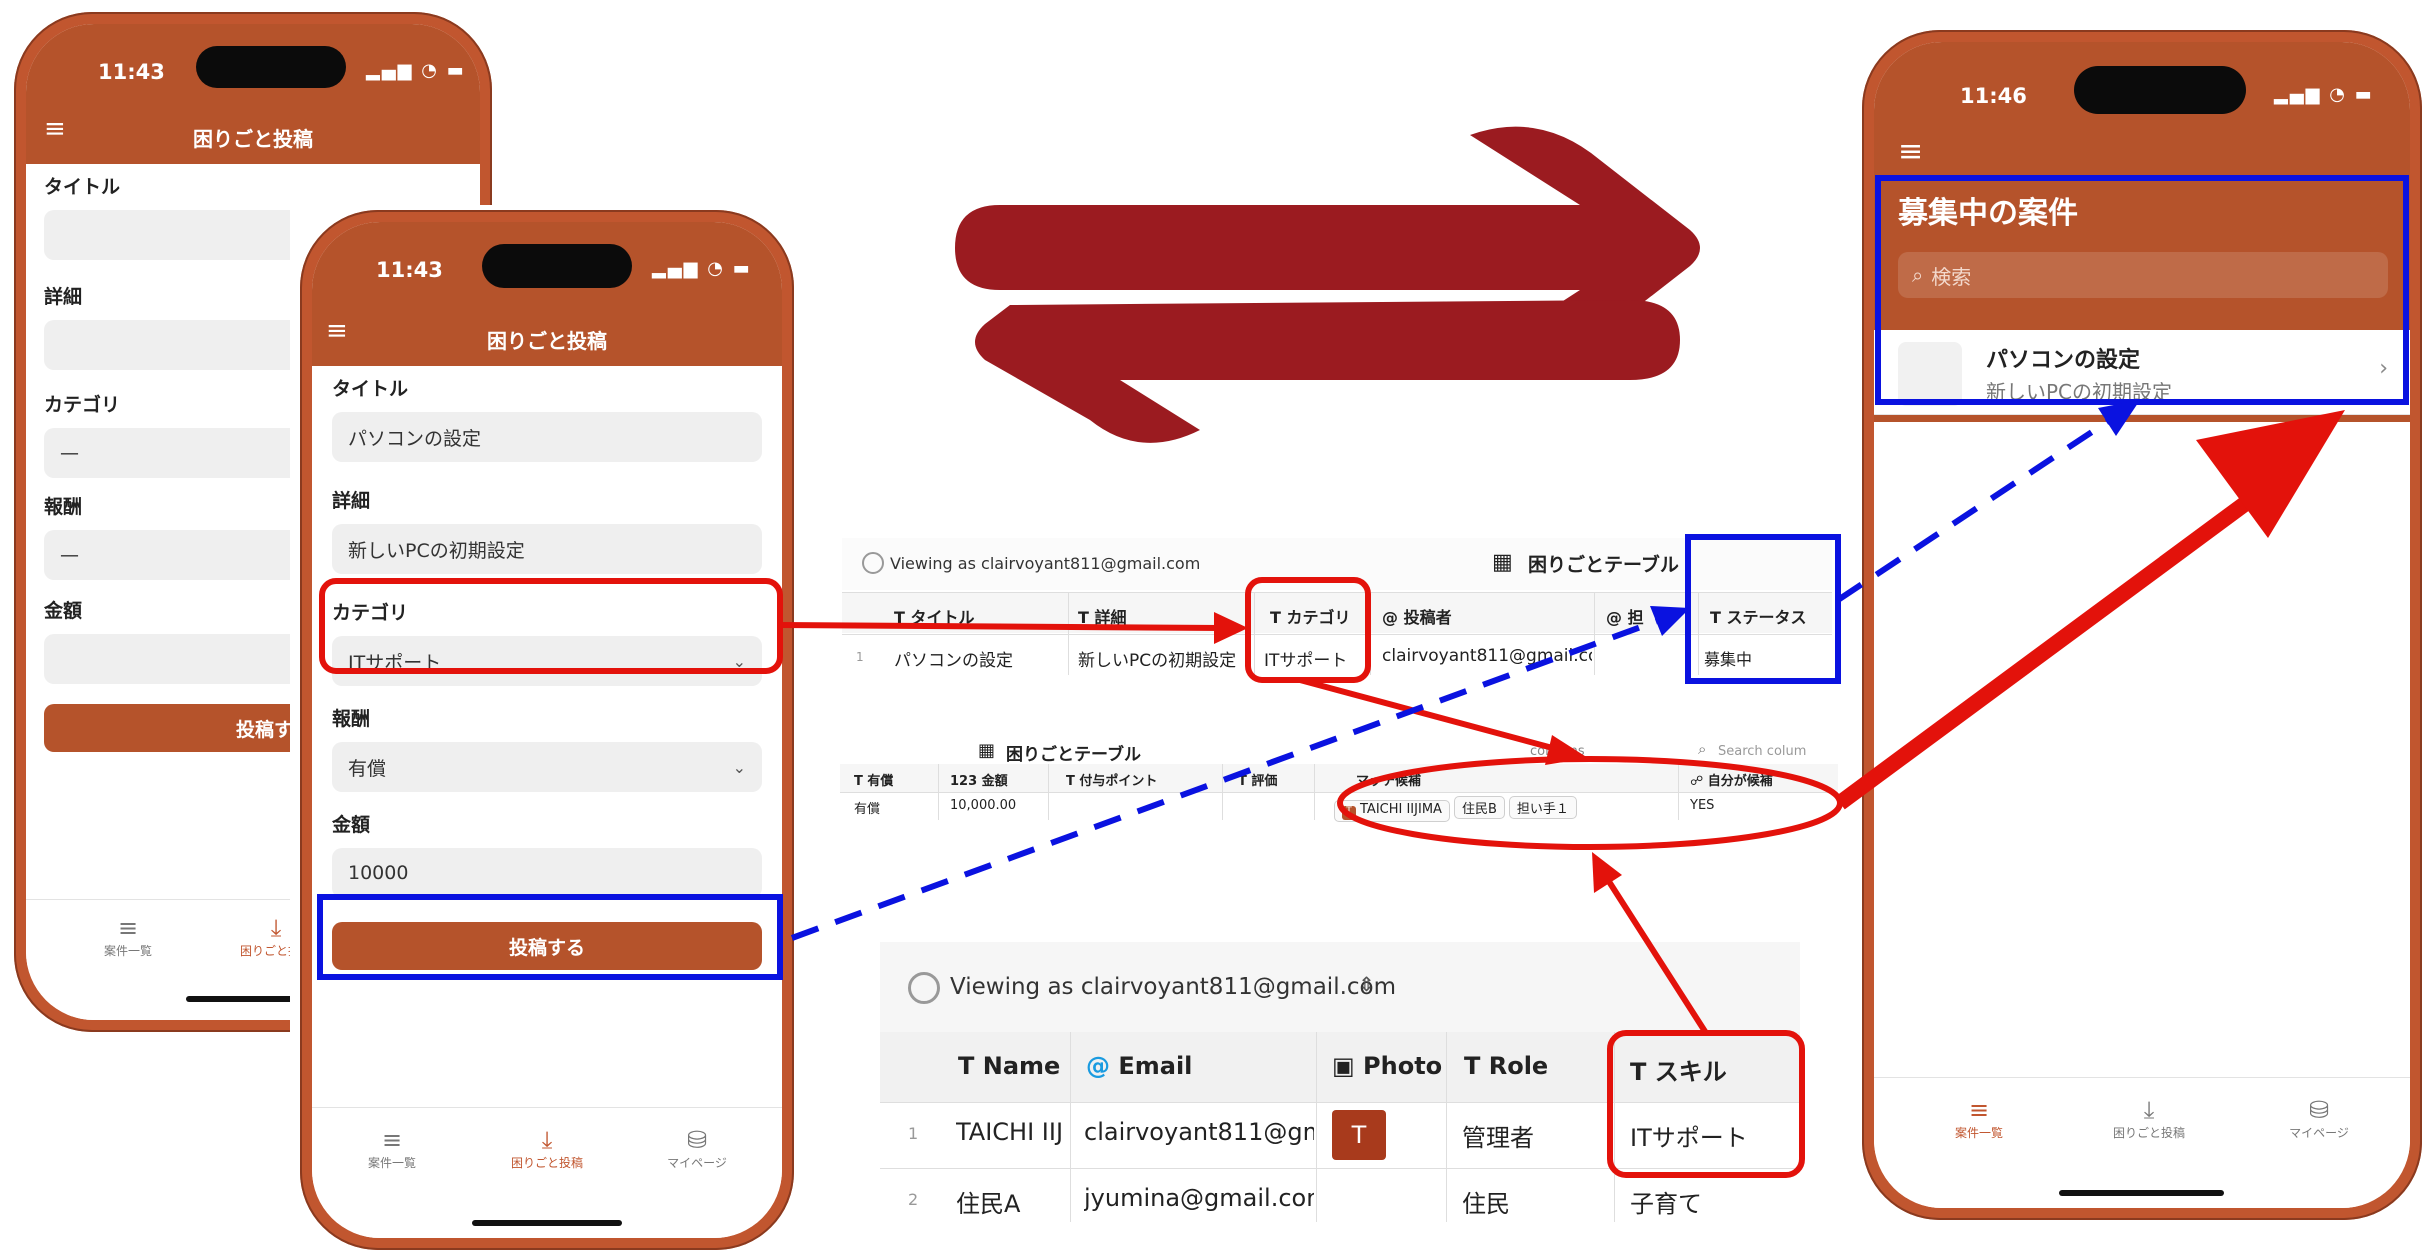  I want to click on highlight-case-list, so click(2142, 290).